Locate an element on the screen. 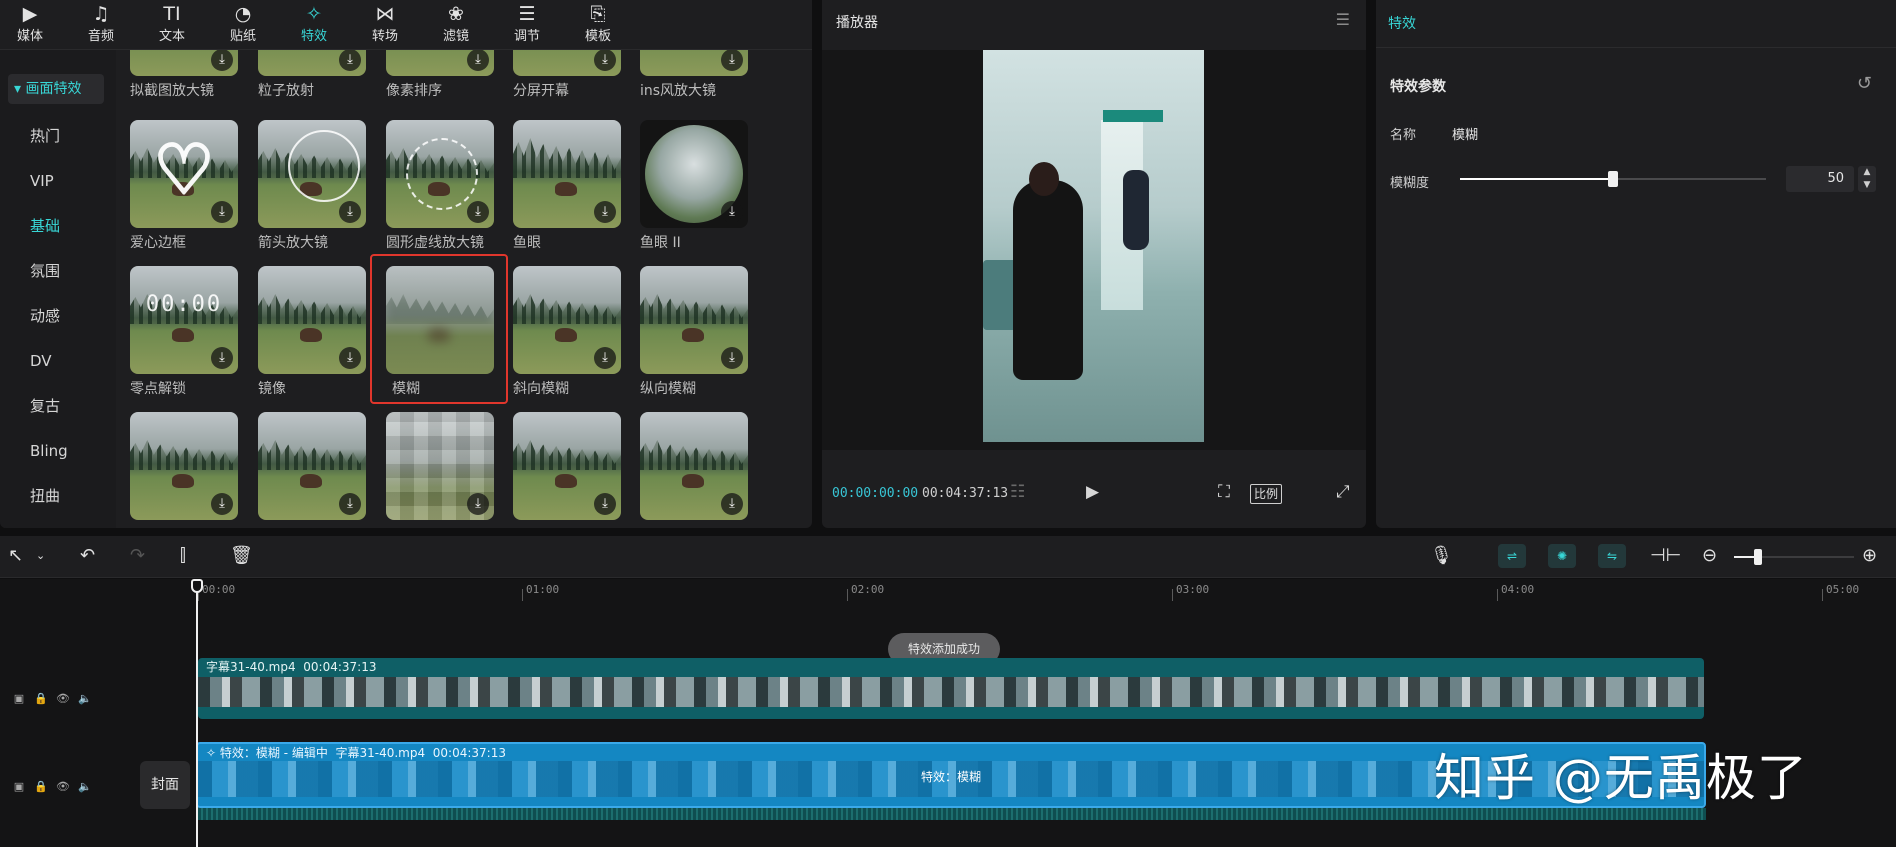 The image size is (1896, 847). effect-tile-arrow-magnifier: ⤓ 箭头放大镜 is located at coordinates (312, 186).